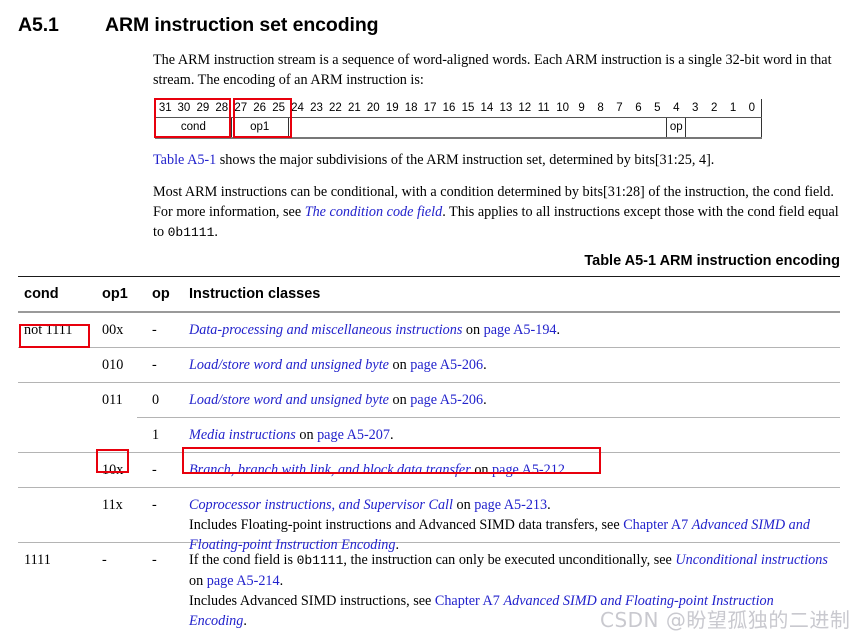 This screenshot has width=866, height=636. I want to click on table-header-row: cond op1 op Instruction classes, so click(429, 294).